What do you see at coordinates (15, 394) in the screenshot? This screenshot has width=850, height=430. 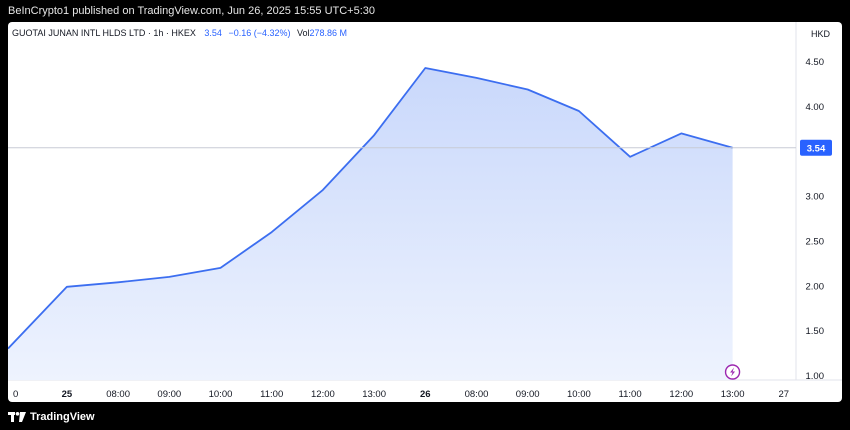 I see `x-tick-label: 0` at bounding box center [15, 394].